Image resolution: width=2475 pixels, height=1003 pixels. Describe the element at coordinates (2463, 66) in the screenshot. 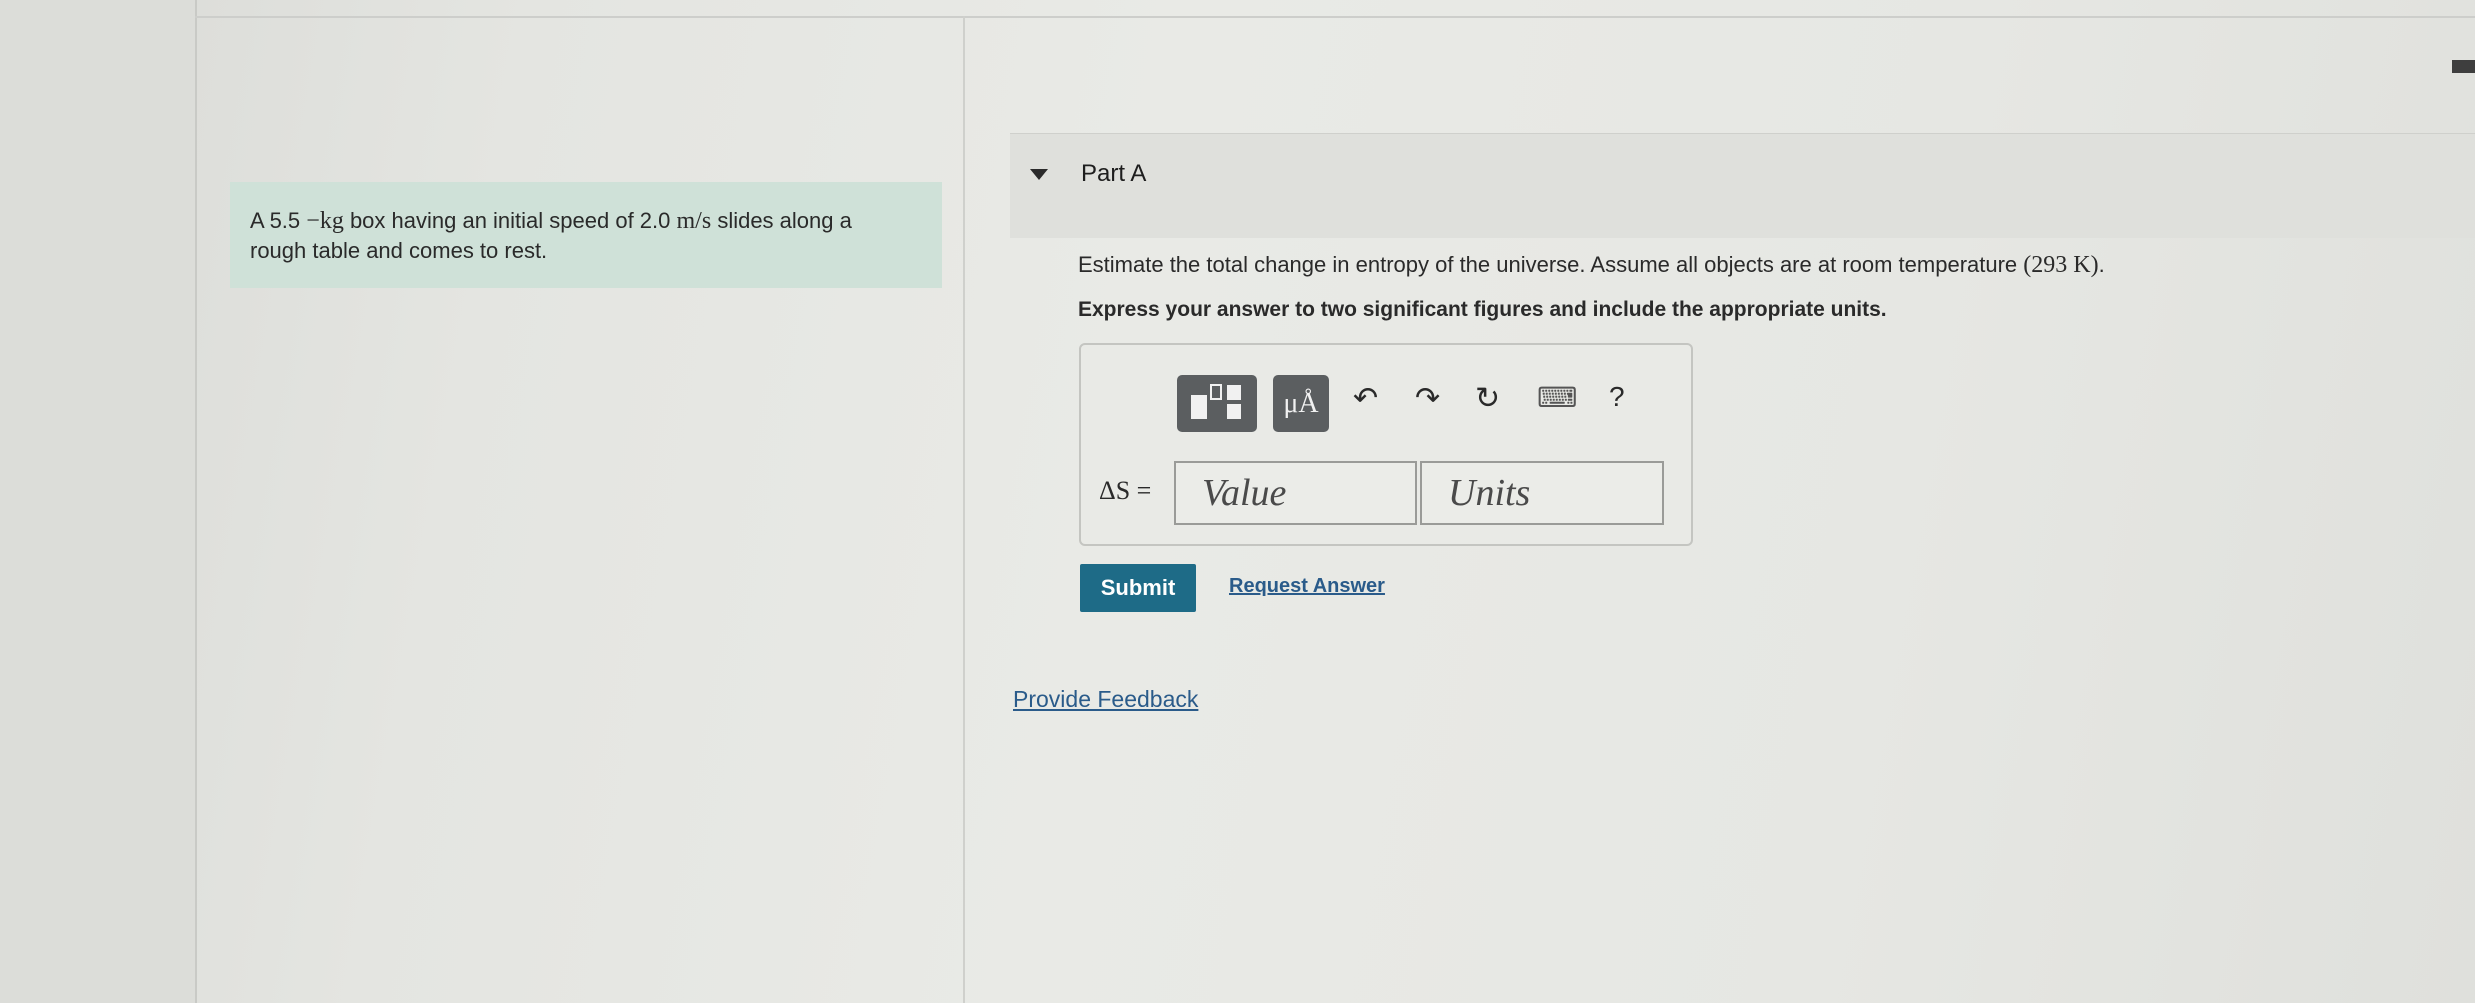

I see `corner-marker` at that location.